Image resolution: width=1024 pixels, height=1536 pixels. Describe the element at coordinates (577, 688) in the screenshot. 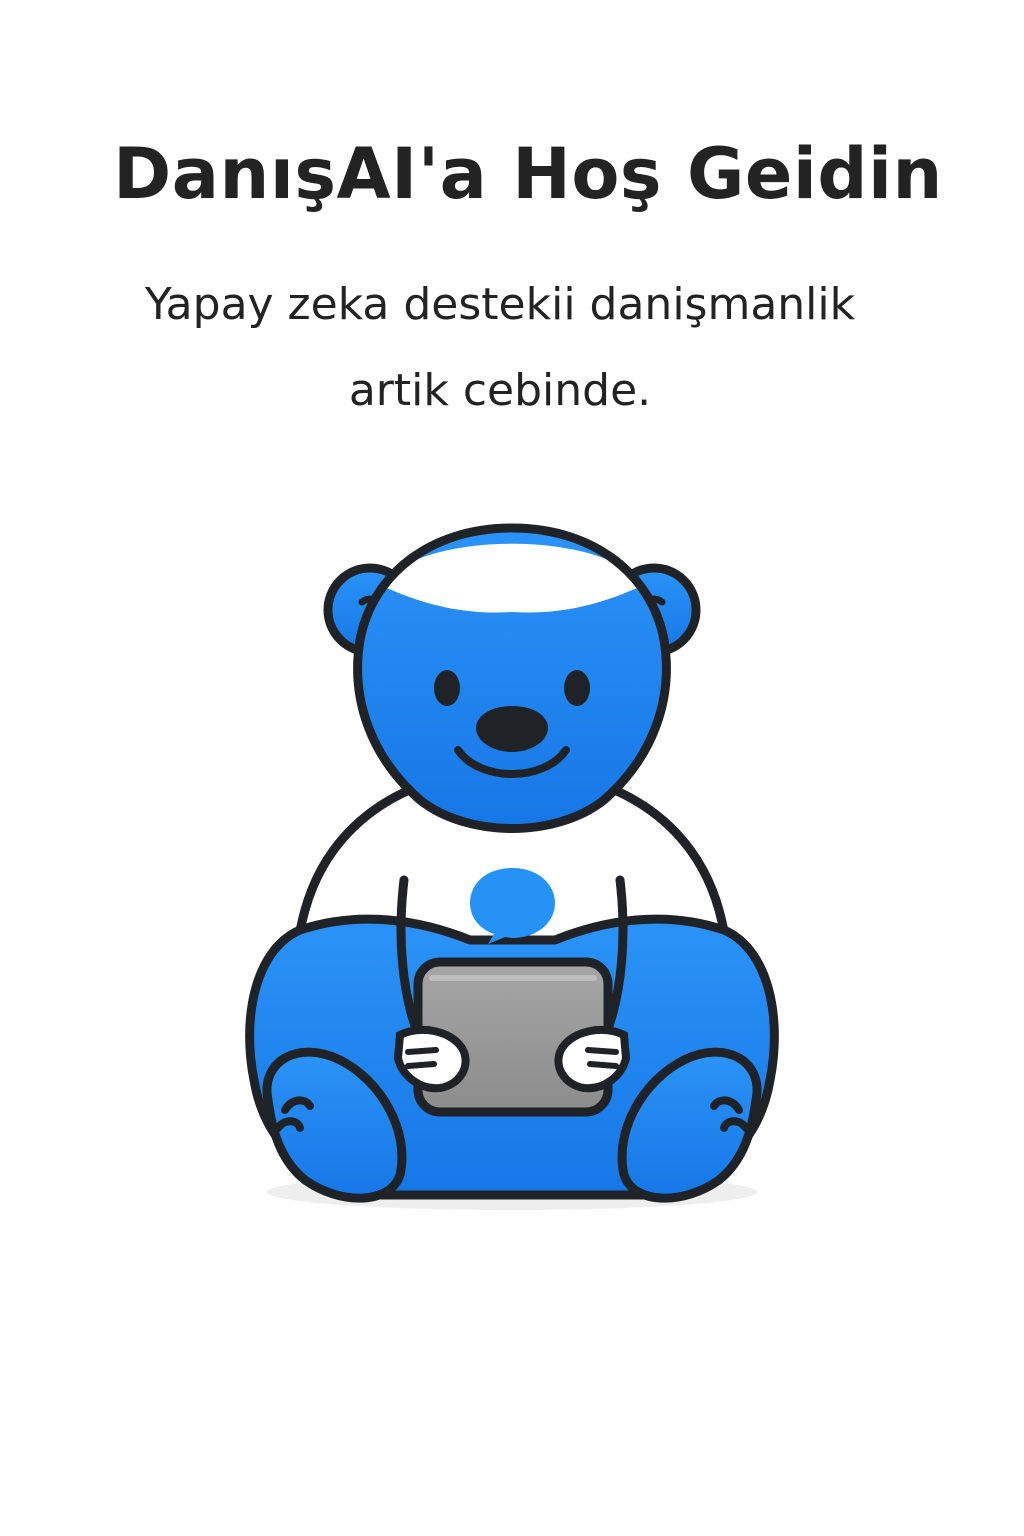

I see `bear-right-eye` at that location.